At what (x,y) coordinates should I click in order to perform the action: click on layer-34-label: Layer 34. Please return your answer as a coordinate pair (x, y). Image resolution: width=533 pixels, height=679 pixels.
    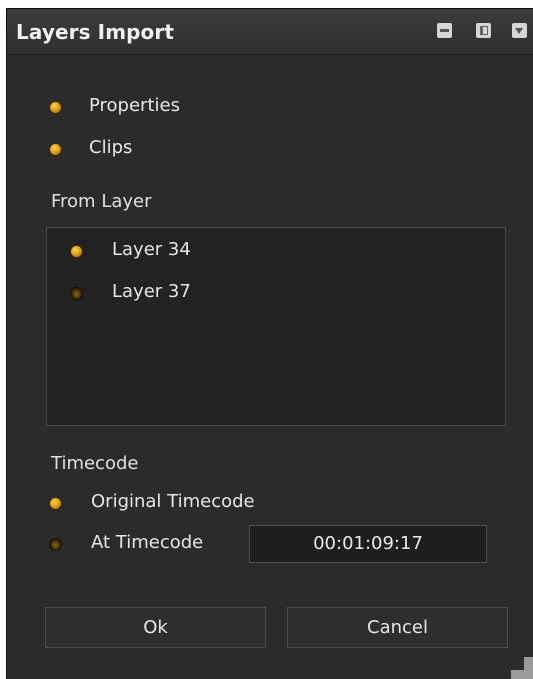
    Looking at the image, I should click on (151, 249).